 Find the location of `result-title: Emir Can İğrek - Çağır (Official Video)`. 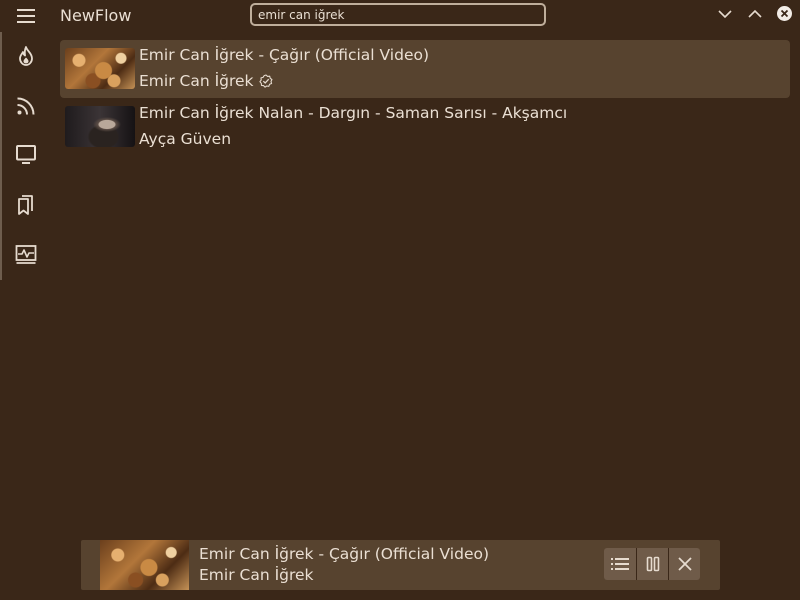

result-title: Emir Can İğrek - Çağır (Official Video) is located at coordinates (284, 55).